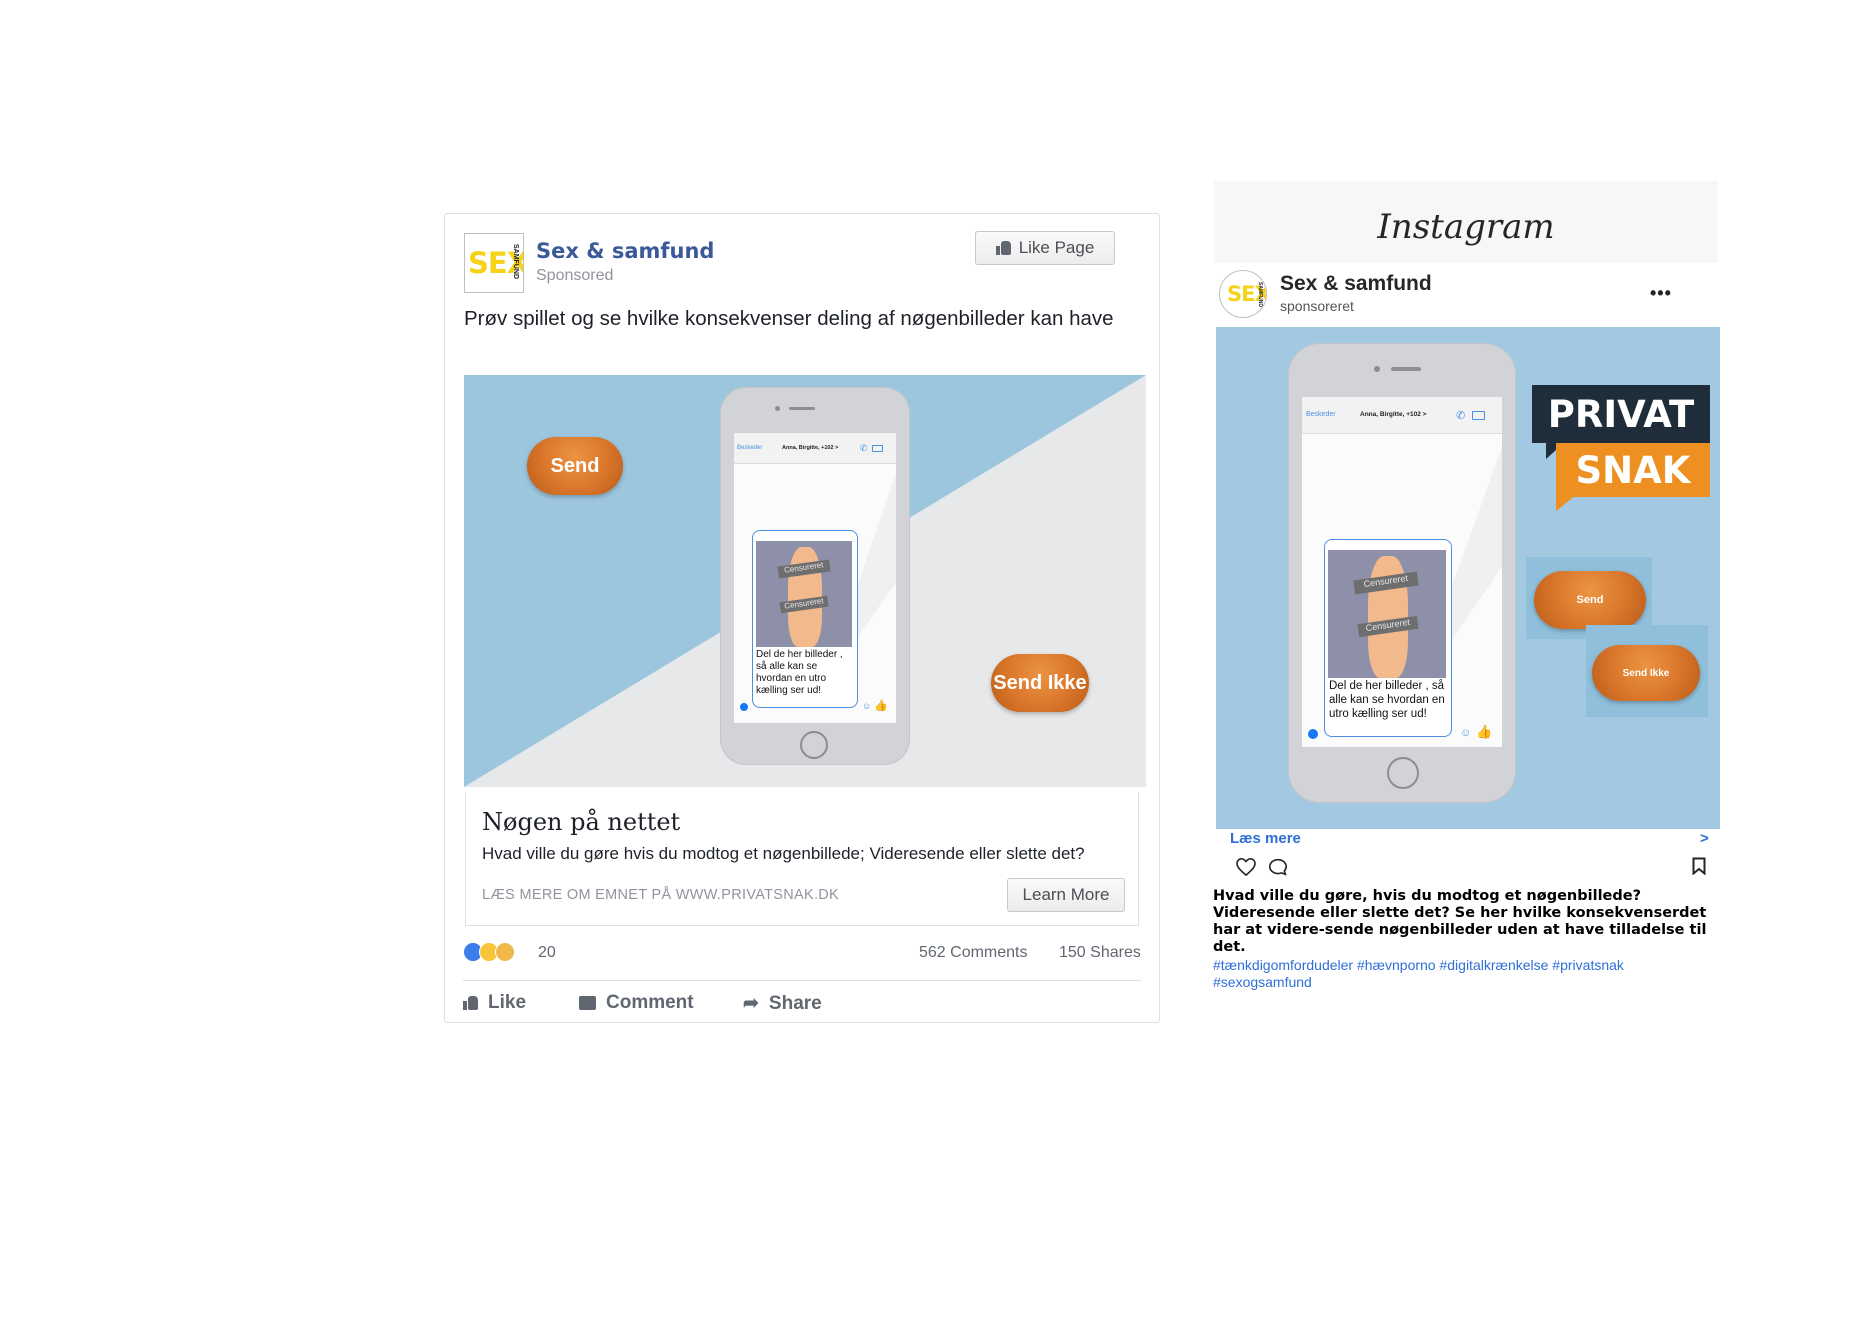 The width and height of the screenshot is (1856, 1339). I want to click on instagram-header: Instagram, so click(1466, 222).